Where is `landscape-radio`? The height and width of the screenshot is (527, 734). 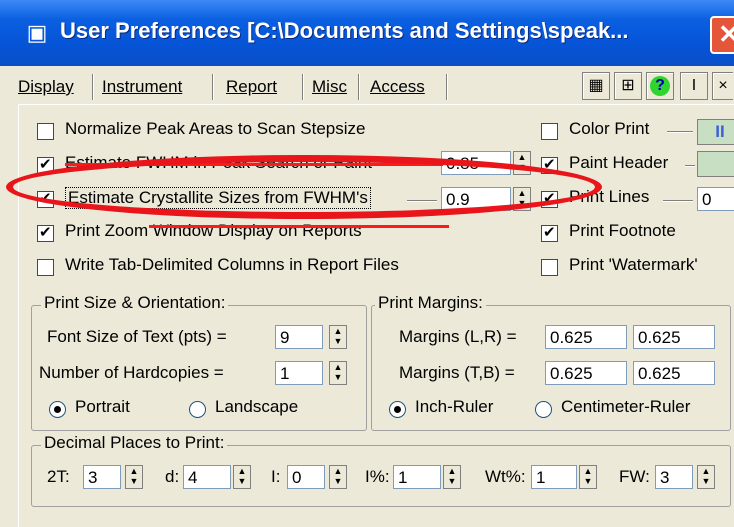 landscape-radio is located at coordinates (197, 409).